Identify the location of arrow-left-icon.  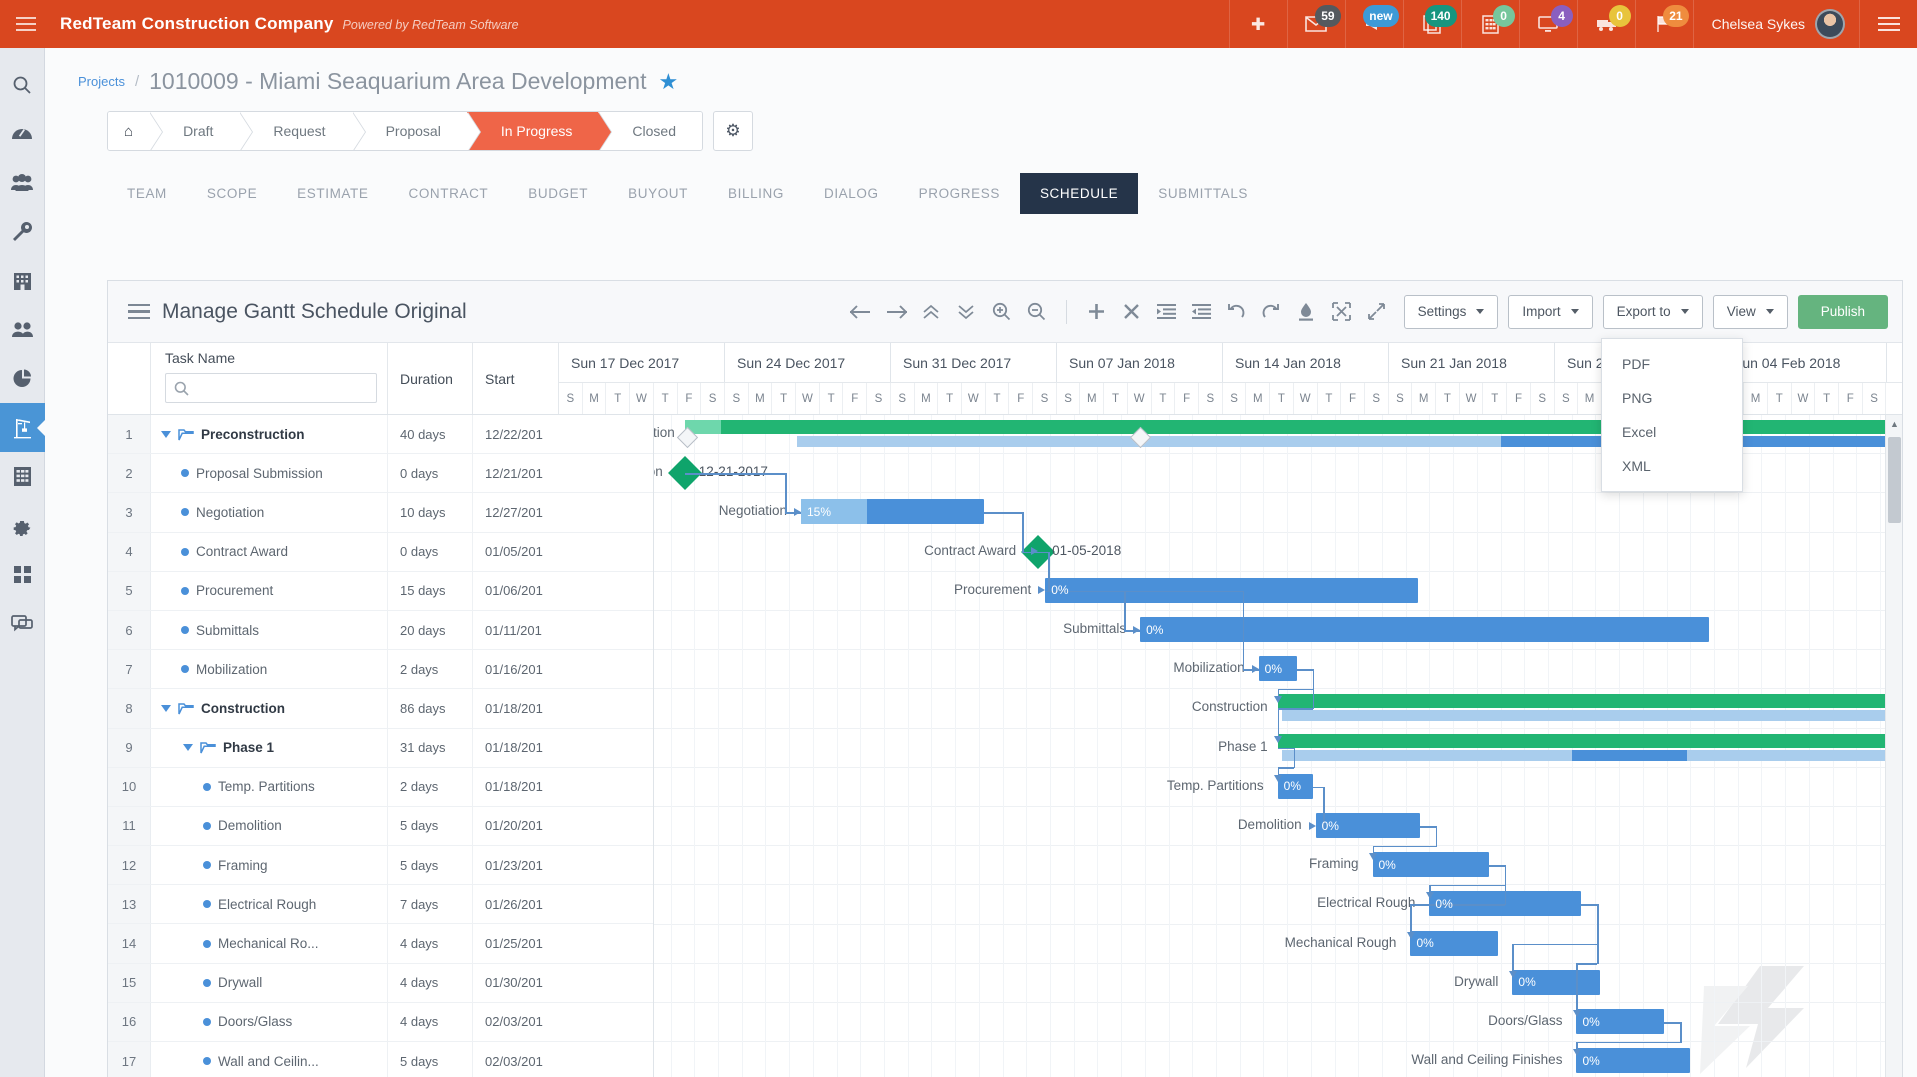
(861, 312).